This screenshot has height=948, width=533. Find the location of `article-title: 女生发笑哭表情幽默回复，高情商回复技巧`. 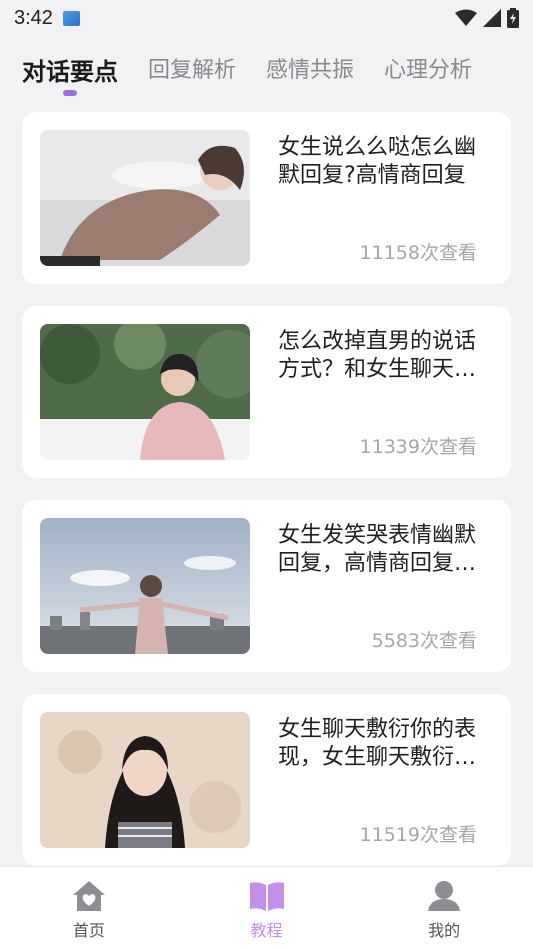

article-title: 女生发笑哭表情幽默回复，高情商回复技巧 is located at coordinates (377, 549).